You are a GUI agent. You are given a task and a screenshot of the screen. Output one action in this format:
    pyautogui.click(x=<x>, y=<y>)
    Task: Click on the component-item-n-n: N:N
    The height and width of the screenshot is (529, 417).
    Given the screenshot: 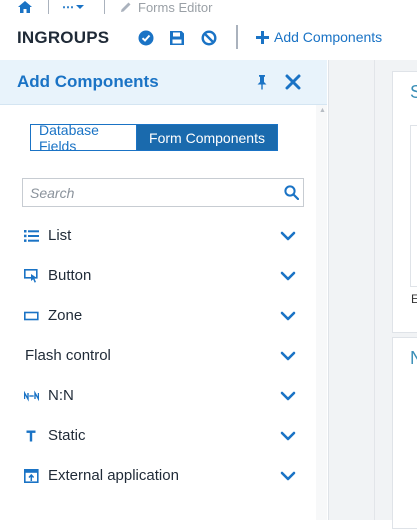 What is the action you would take?
    pyautogui.click(x=158, y=396)
    